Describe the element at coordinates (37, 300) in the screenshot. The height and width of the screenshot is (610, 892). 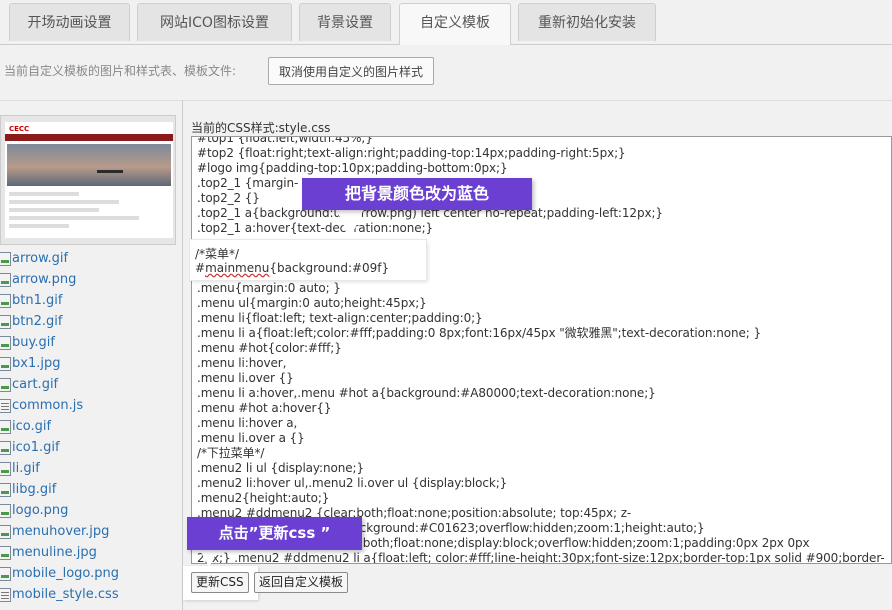
I see `file-name: btn1.gif` at that location.